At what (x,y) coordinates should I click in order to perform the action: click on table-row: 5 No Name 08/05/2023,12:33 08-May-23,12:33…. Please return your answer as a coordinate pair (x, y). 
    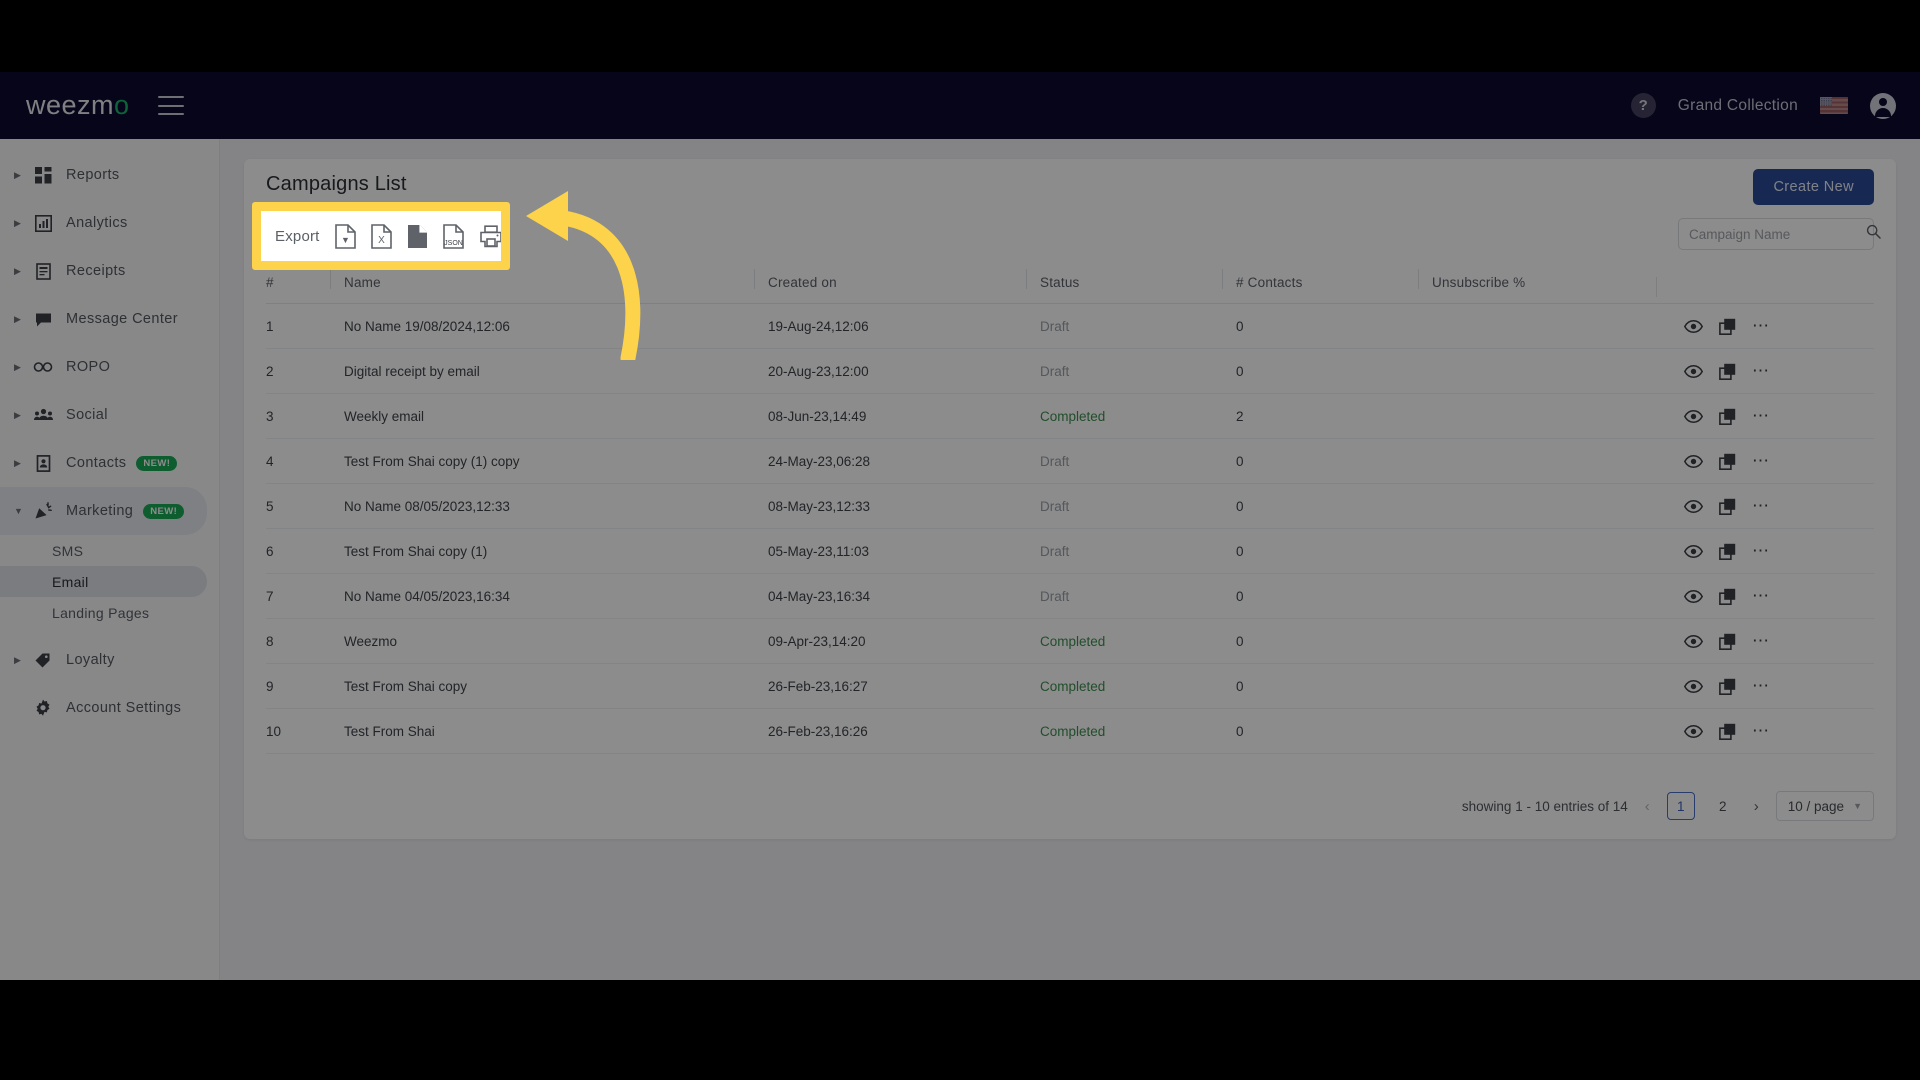
    Looking at the image, I should click on (1070, 506).